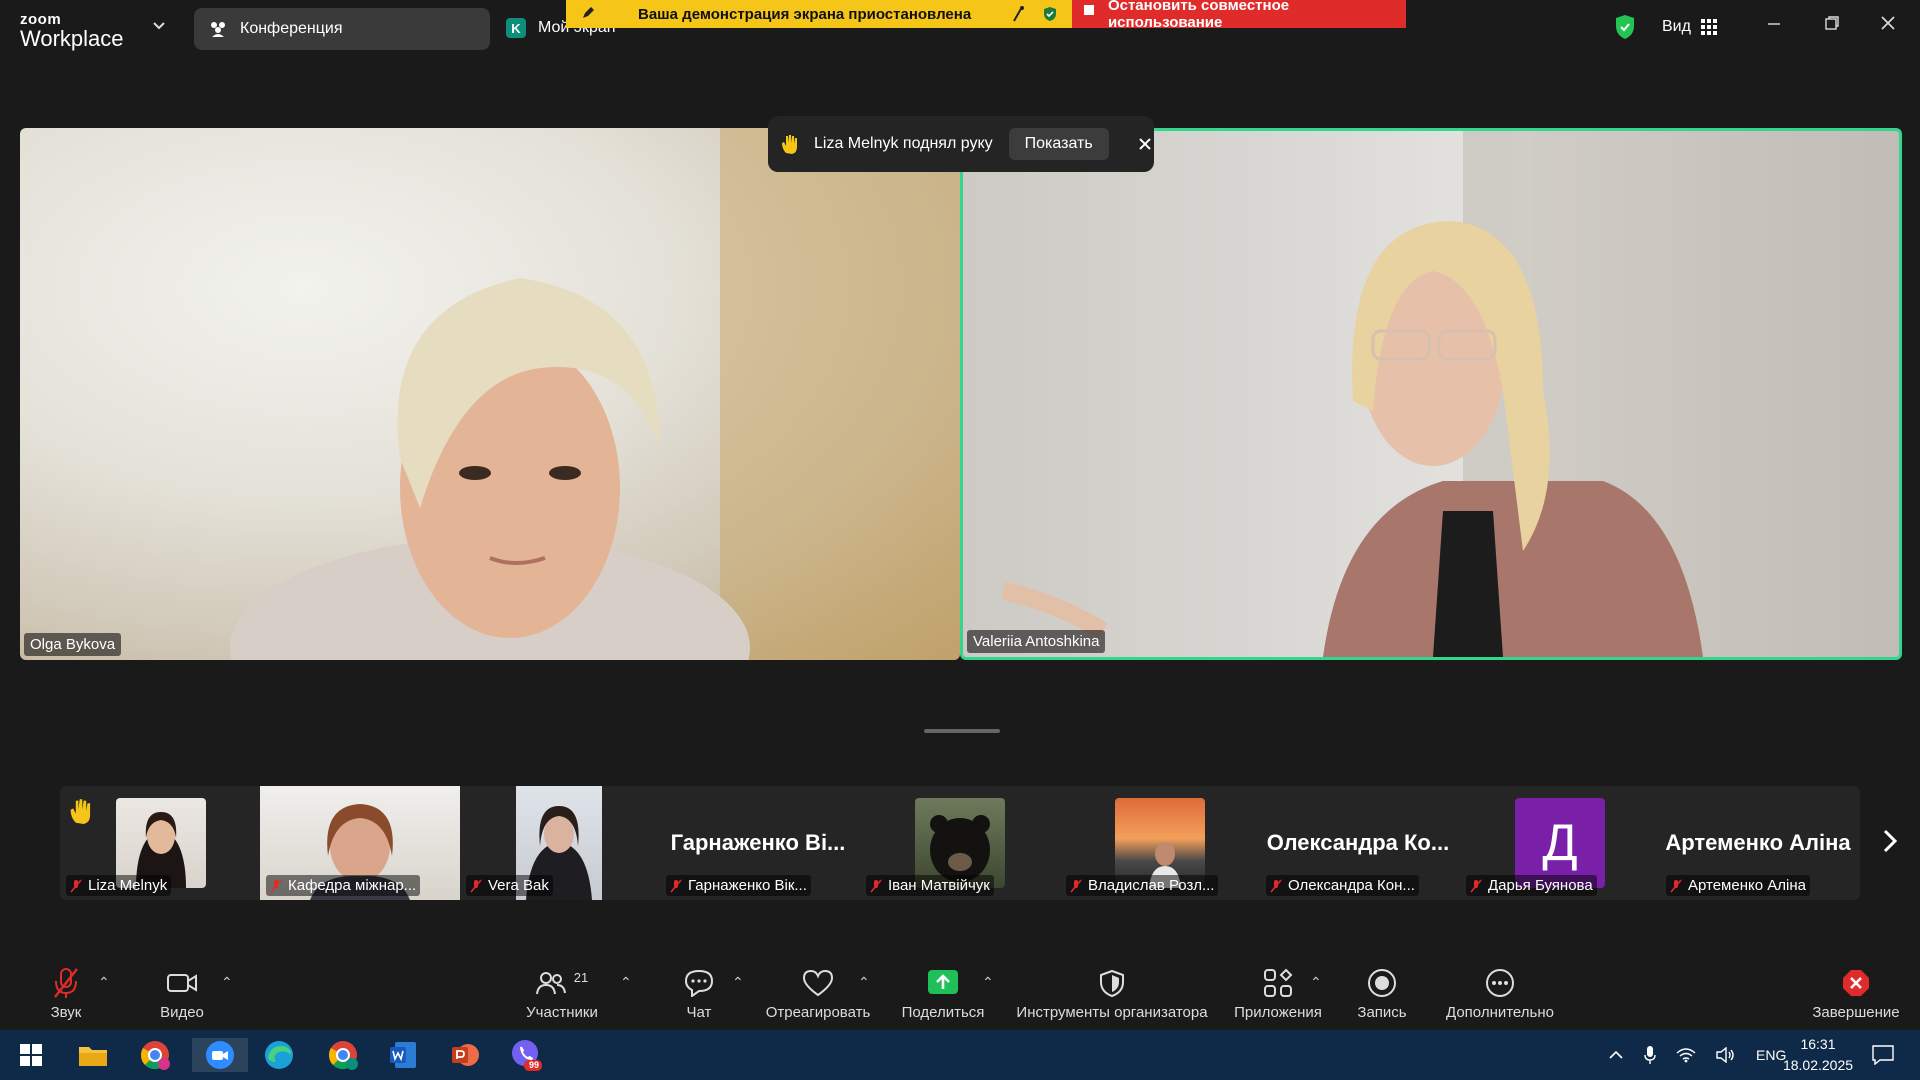 The image size is (1920, 1080). Describe the element at coordinates (1818, 1055) in the screenshot. I see `clock: 16:31 18.02.2025` at that location.